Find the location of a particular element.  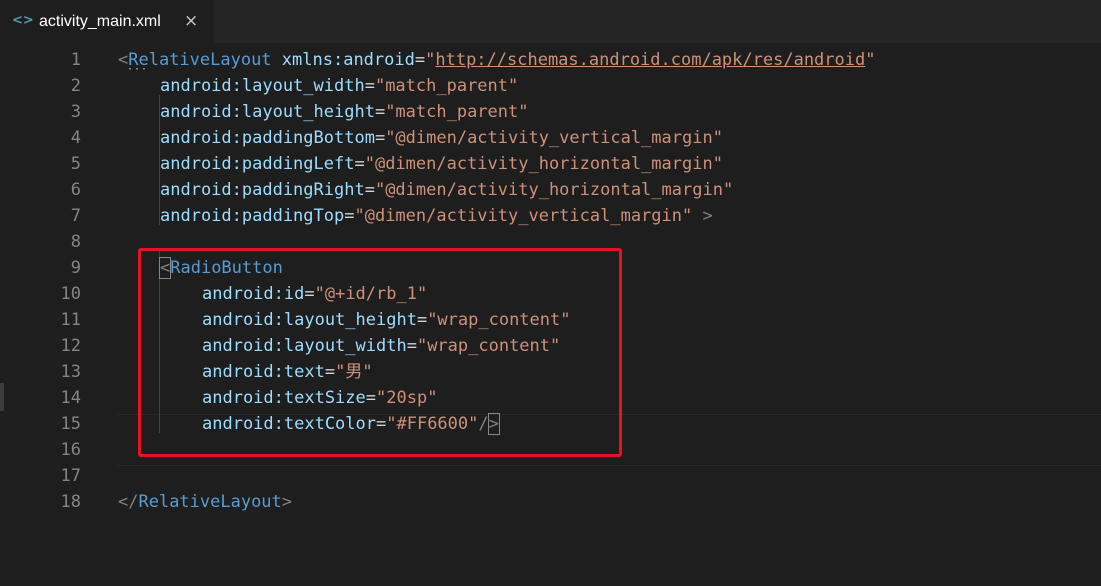

line-number: 4 is located at coordinates (75, 138).